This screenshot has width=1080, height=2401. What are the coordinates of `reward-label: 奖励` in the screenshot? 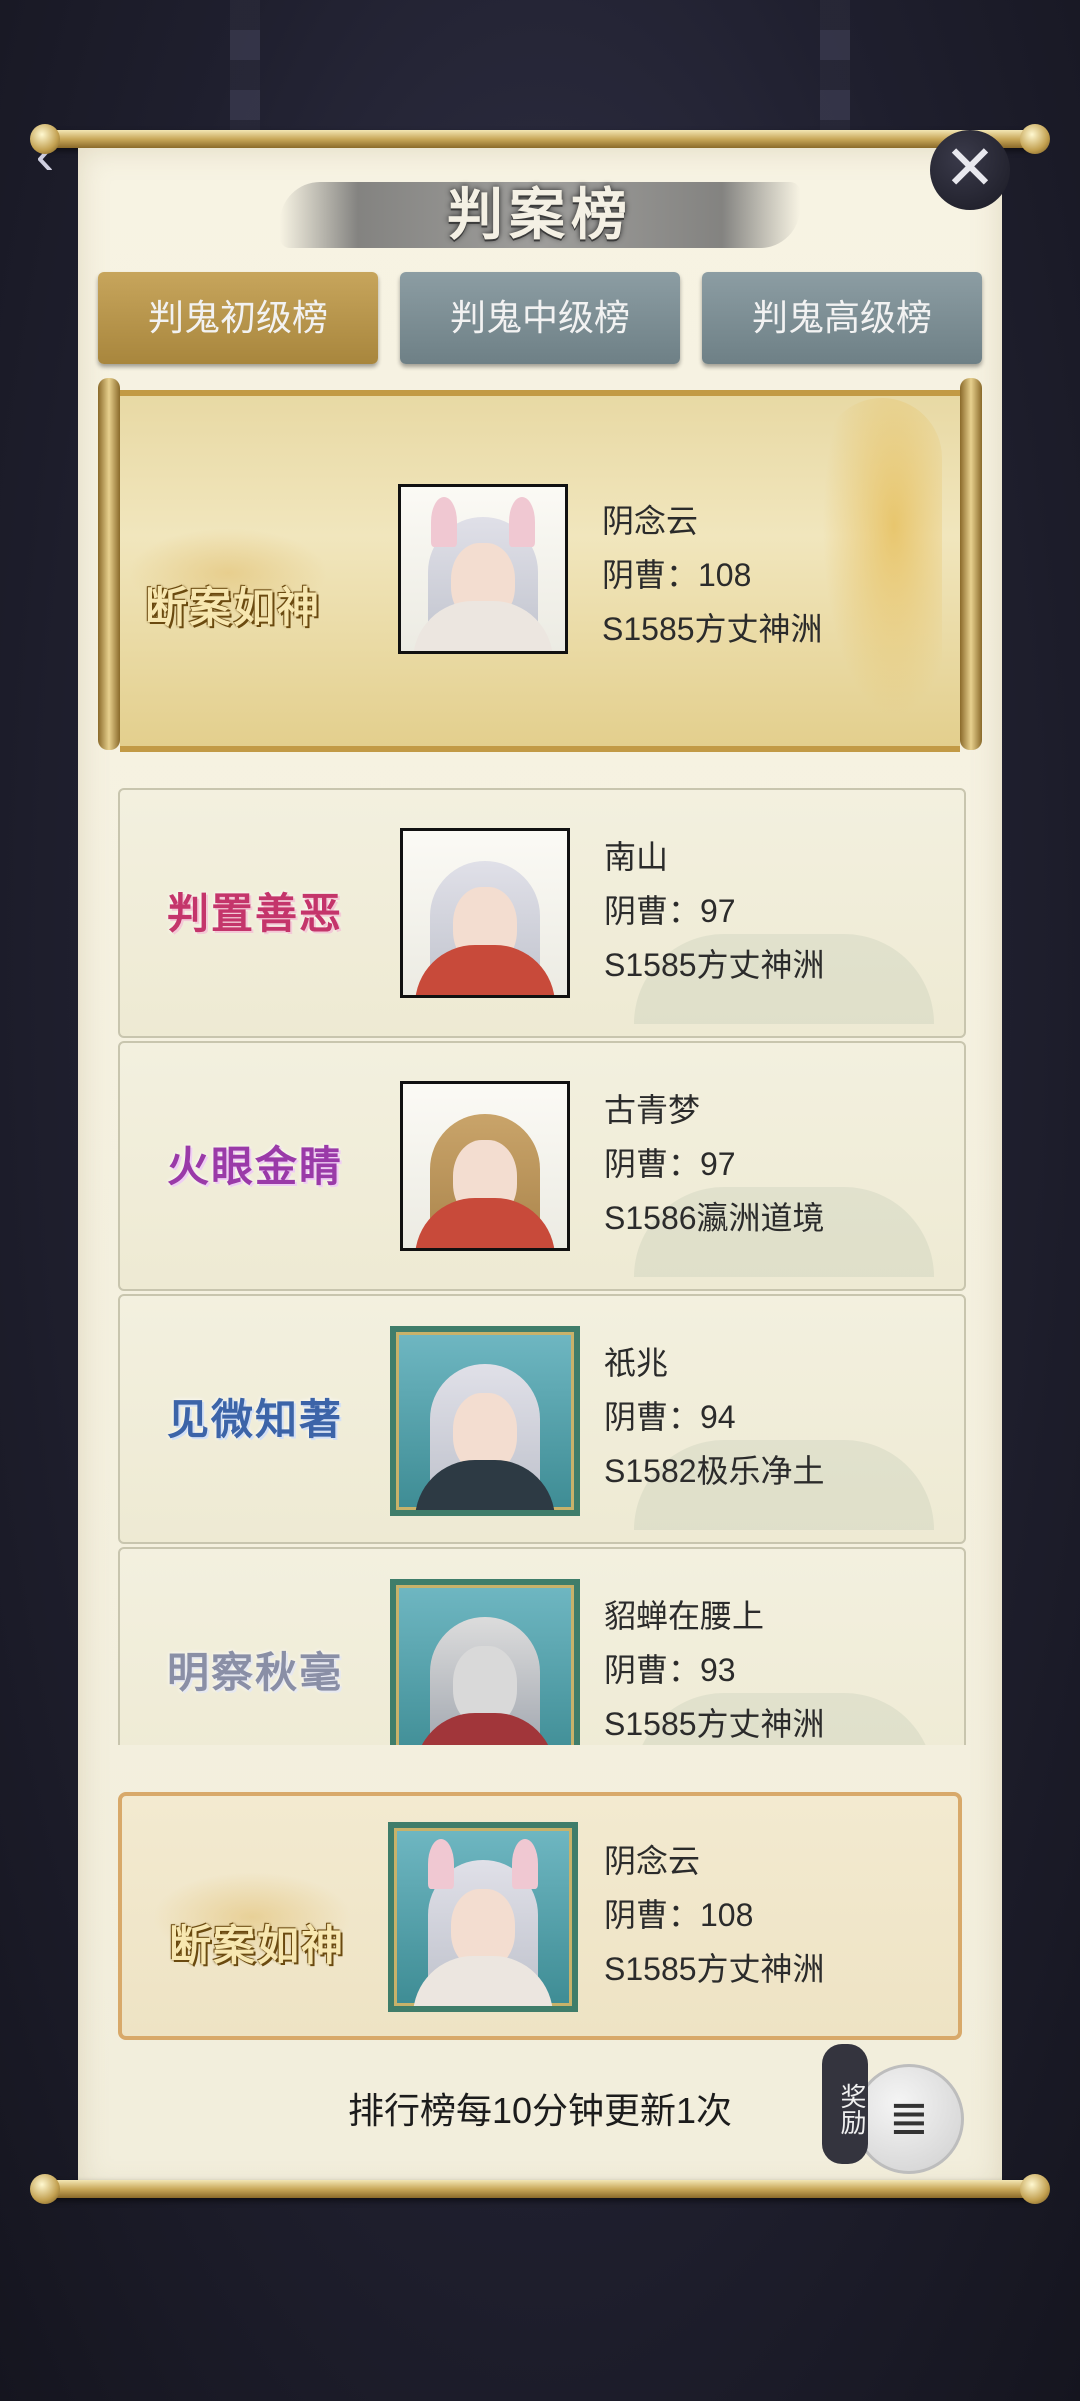 It's located at (845, 2104).